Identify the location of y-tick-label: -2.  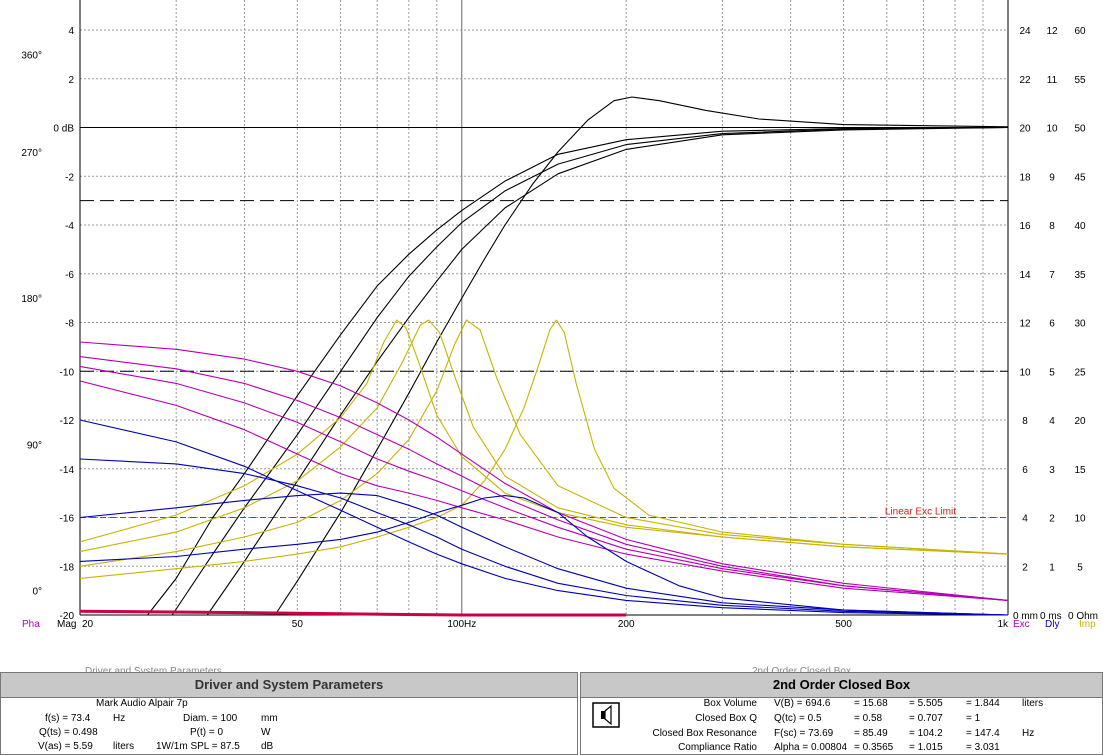
(69, 177).